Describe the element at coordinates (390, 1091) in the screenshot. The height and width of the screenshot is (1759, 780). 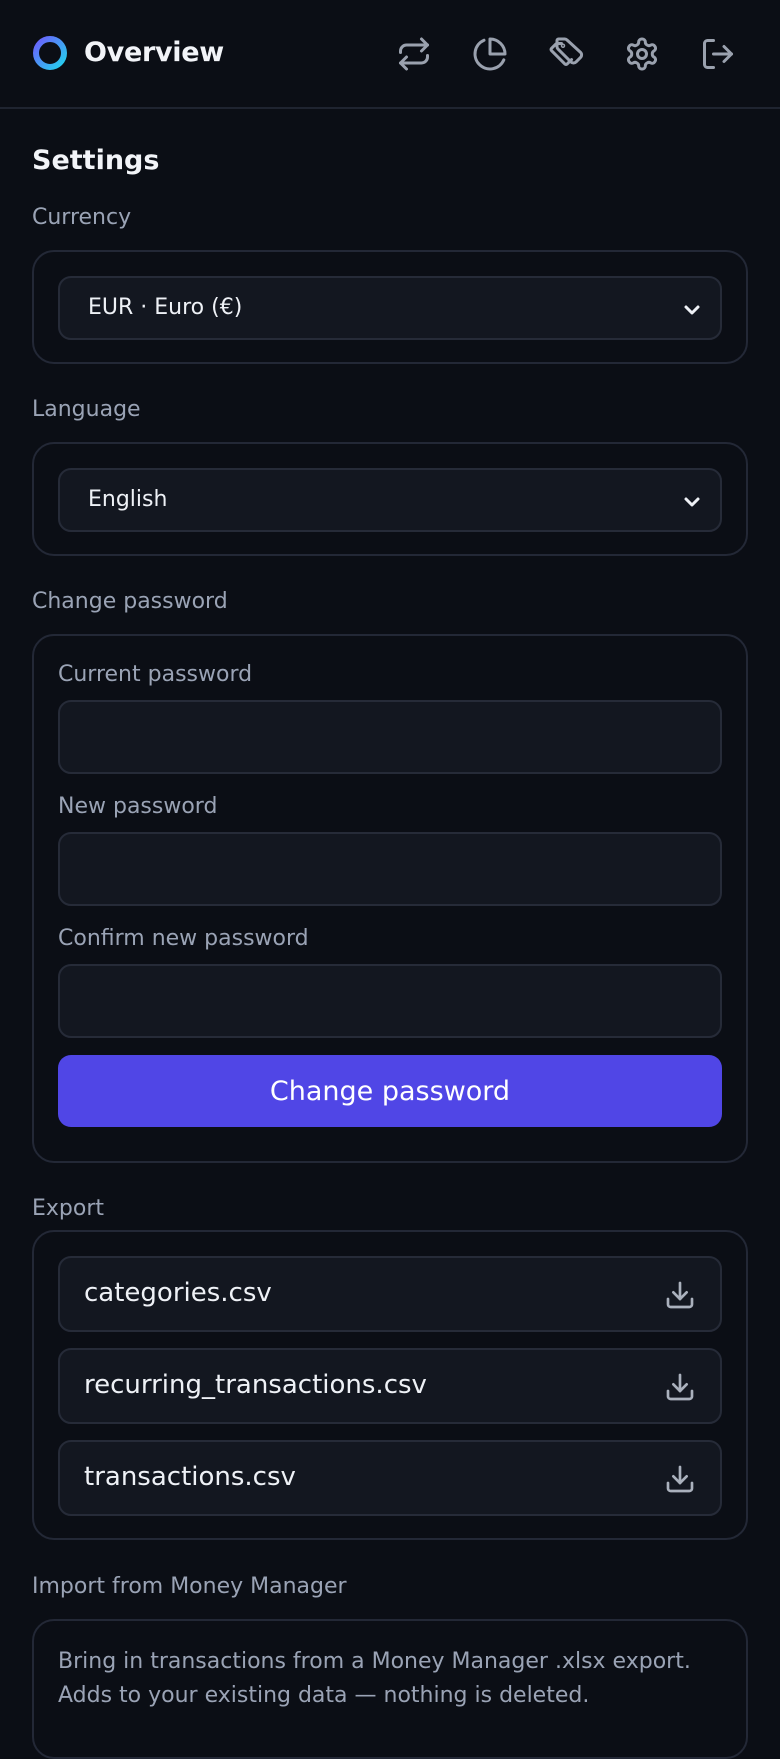
I see `change-password-button: Change password` at that location.